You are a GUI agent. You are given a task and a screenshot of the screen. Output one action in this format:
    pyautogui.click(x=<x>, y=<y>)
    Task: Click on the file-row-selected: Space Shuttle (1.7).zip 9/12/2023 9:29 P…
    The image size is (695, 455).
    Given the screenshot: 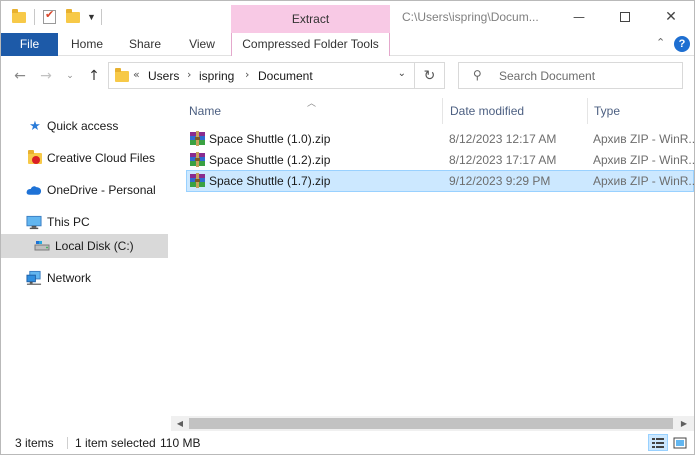 What is the action you would take?
    pyautogui.click(x=440, y=181)
    